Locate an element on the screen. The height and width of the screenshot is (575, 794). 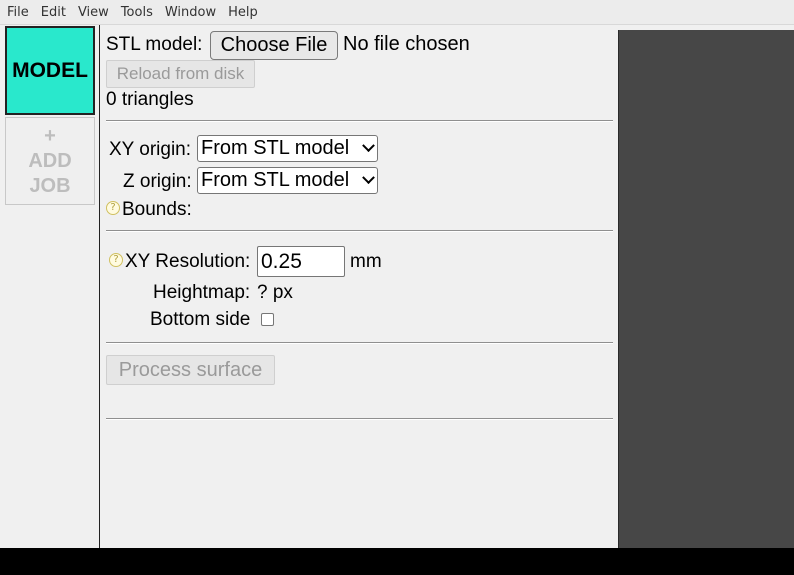
tab-model: MODEL is located at coordinates (50, 70).